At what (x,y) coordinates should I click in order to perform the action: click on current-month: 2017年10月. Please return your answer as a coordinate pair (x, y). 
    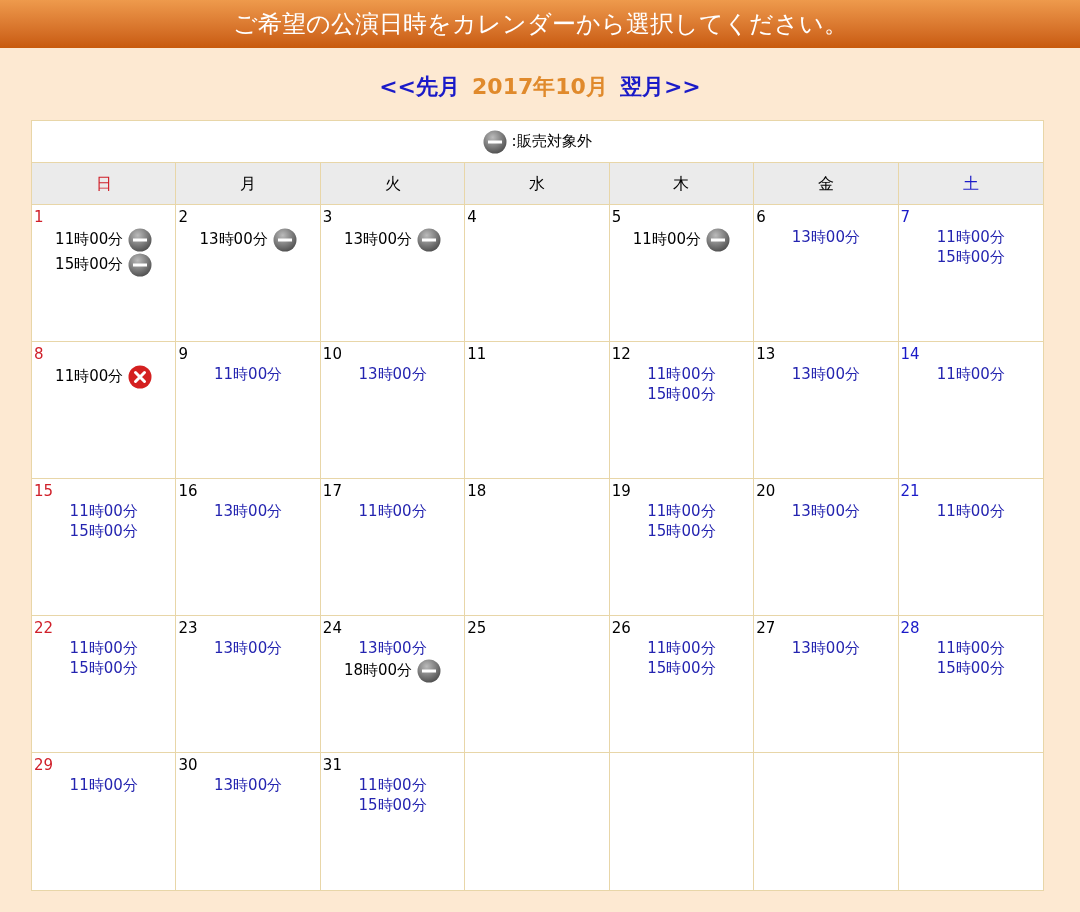
    Looking at the image, I should click on (540, 86).